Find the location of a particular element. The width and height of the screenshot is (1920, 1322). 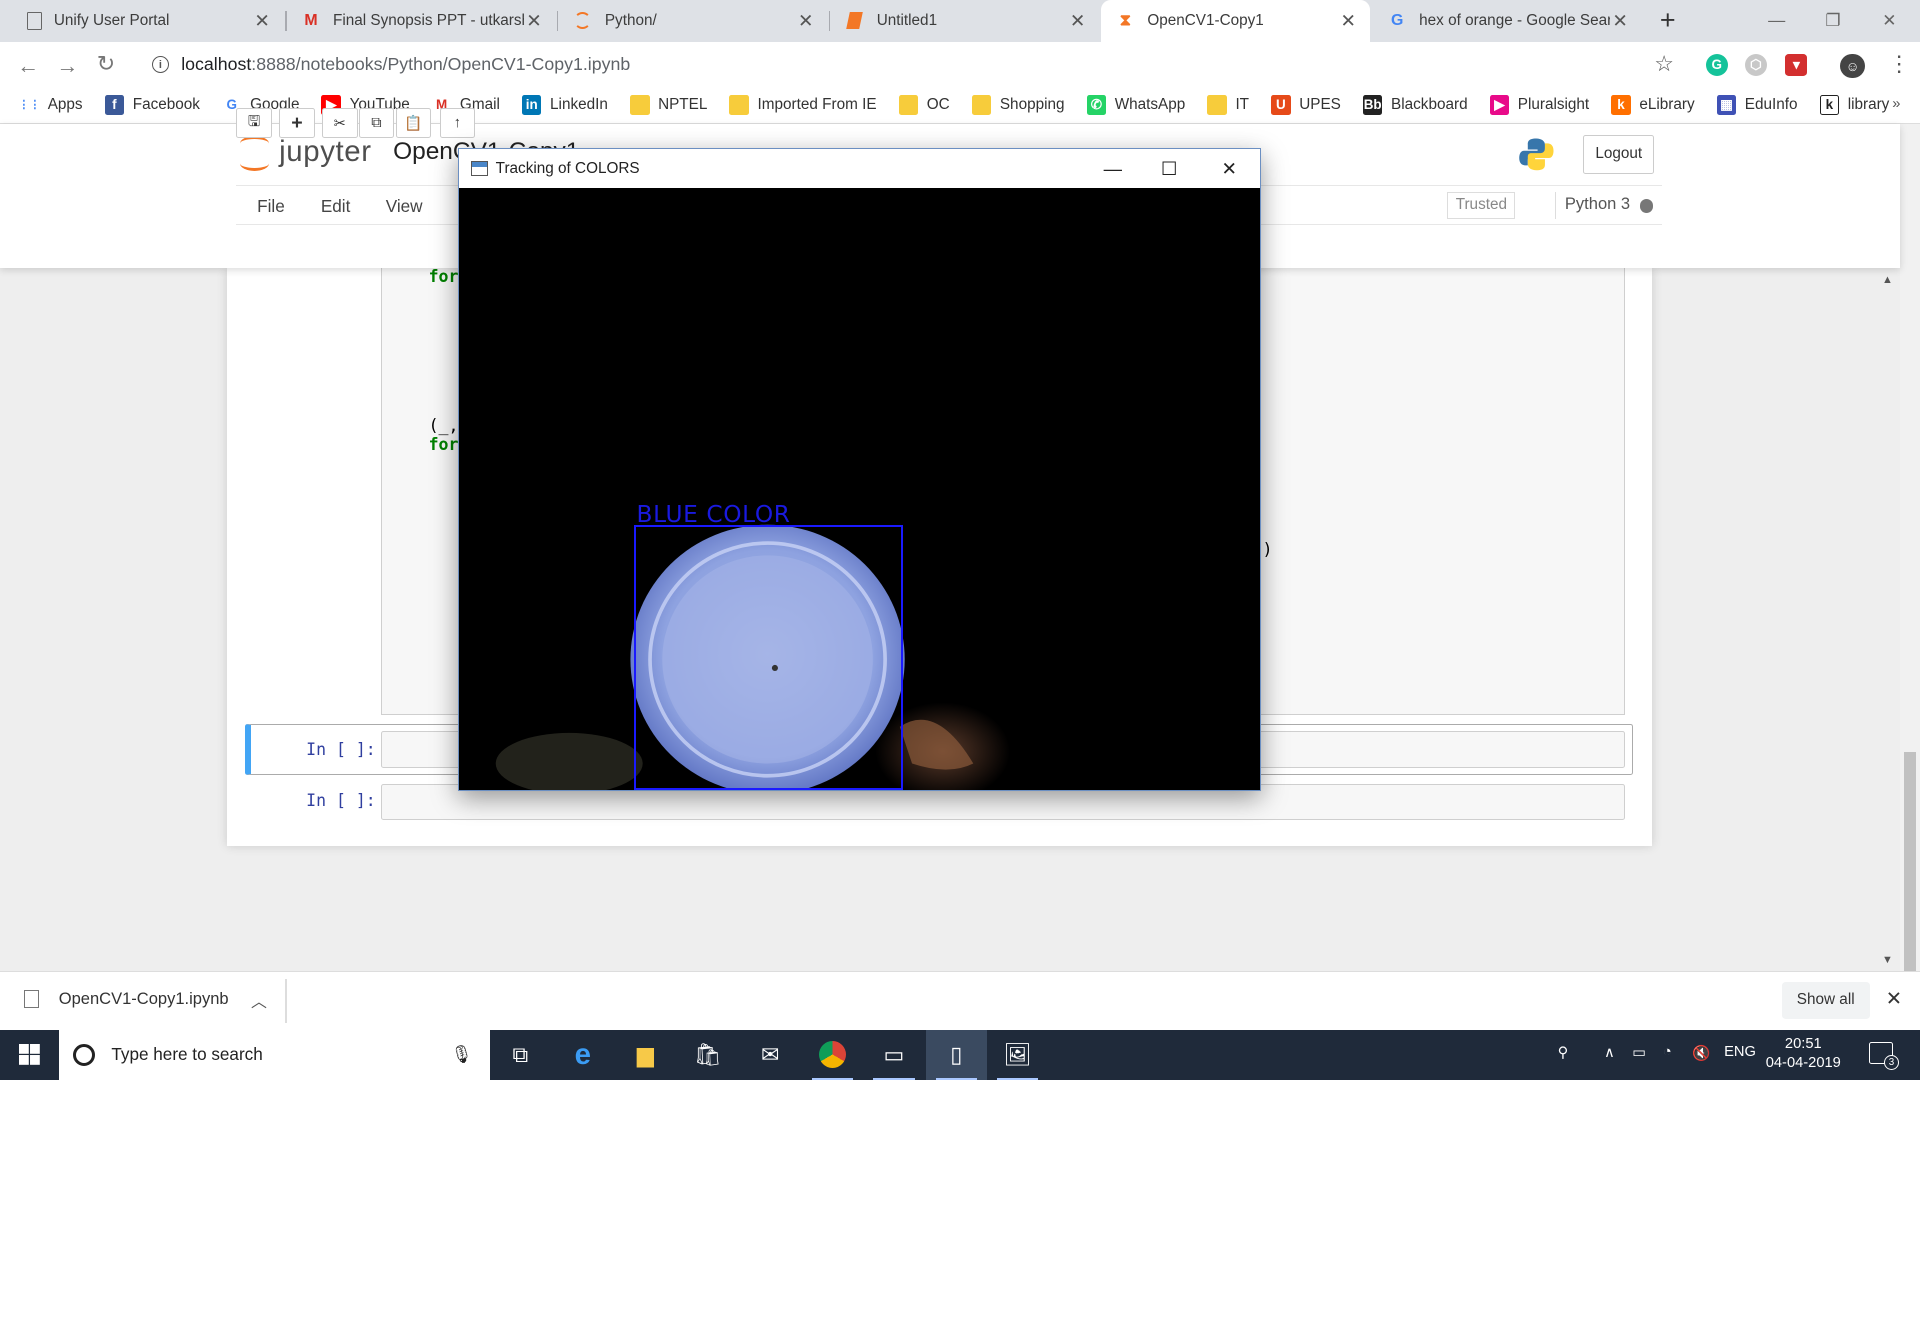

bookmark-label: IT is located at coordinates (1242, 104).